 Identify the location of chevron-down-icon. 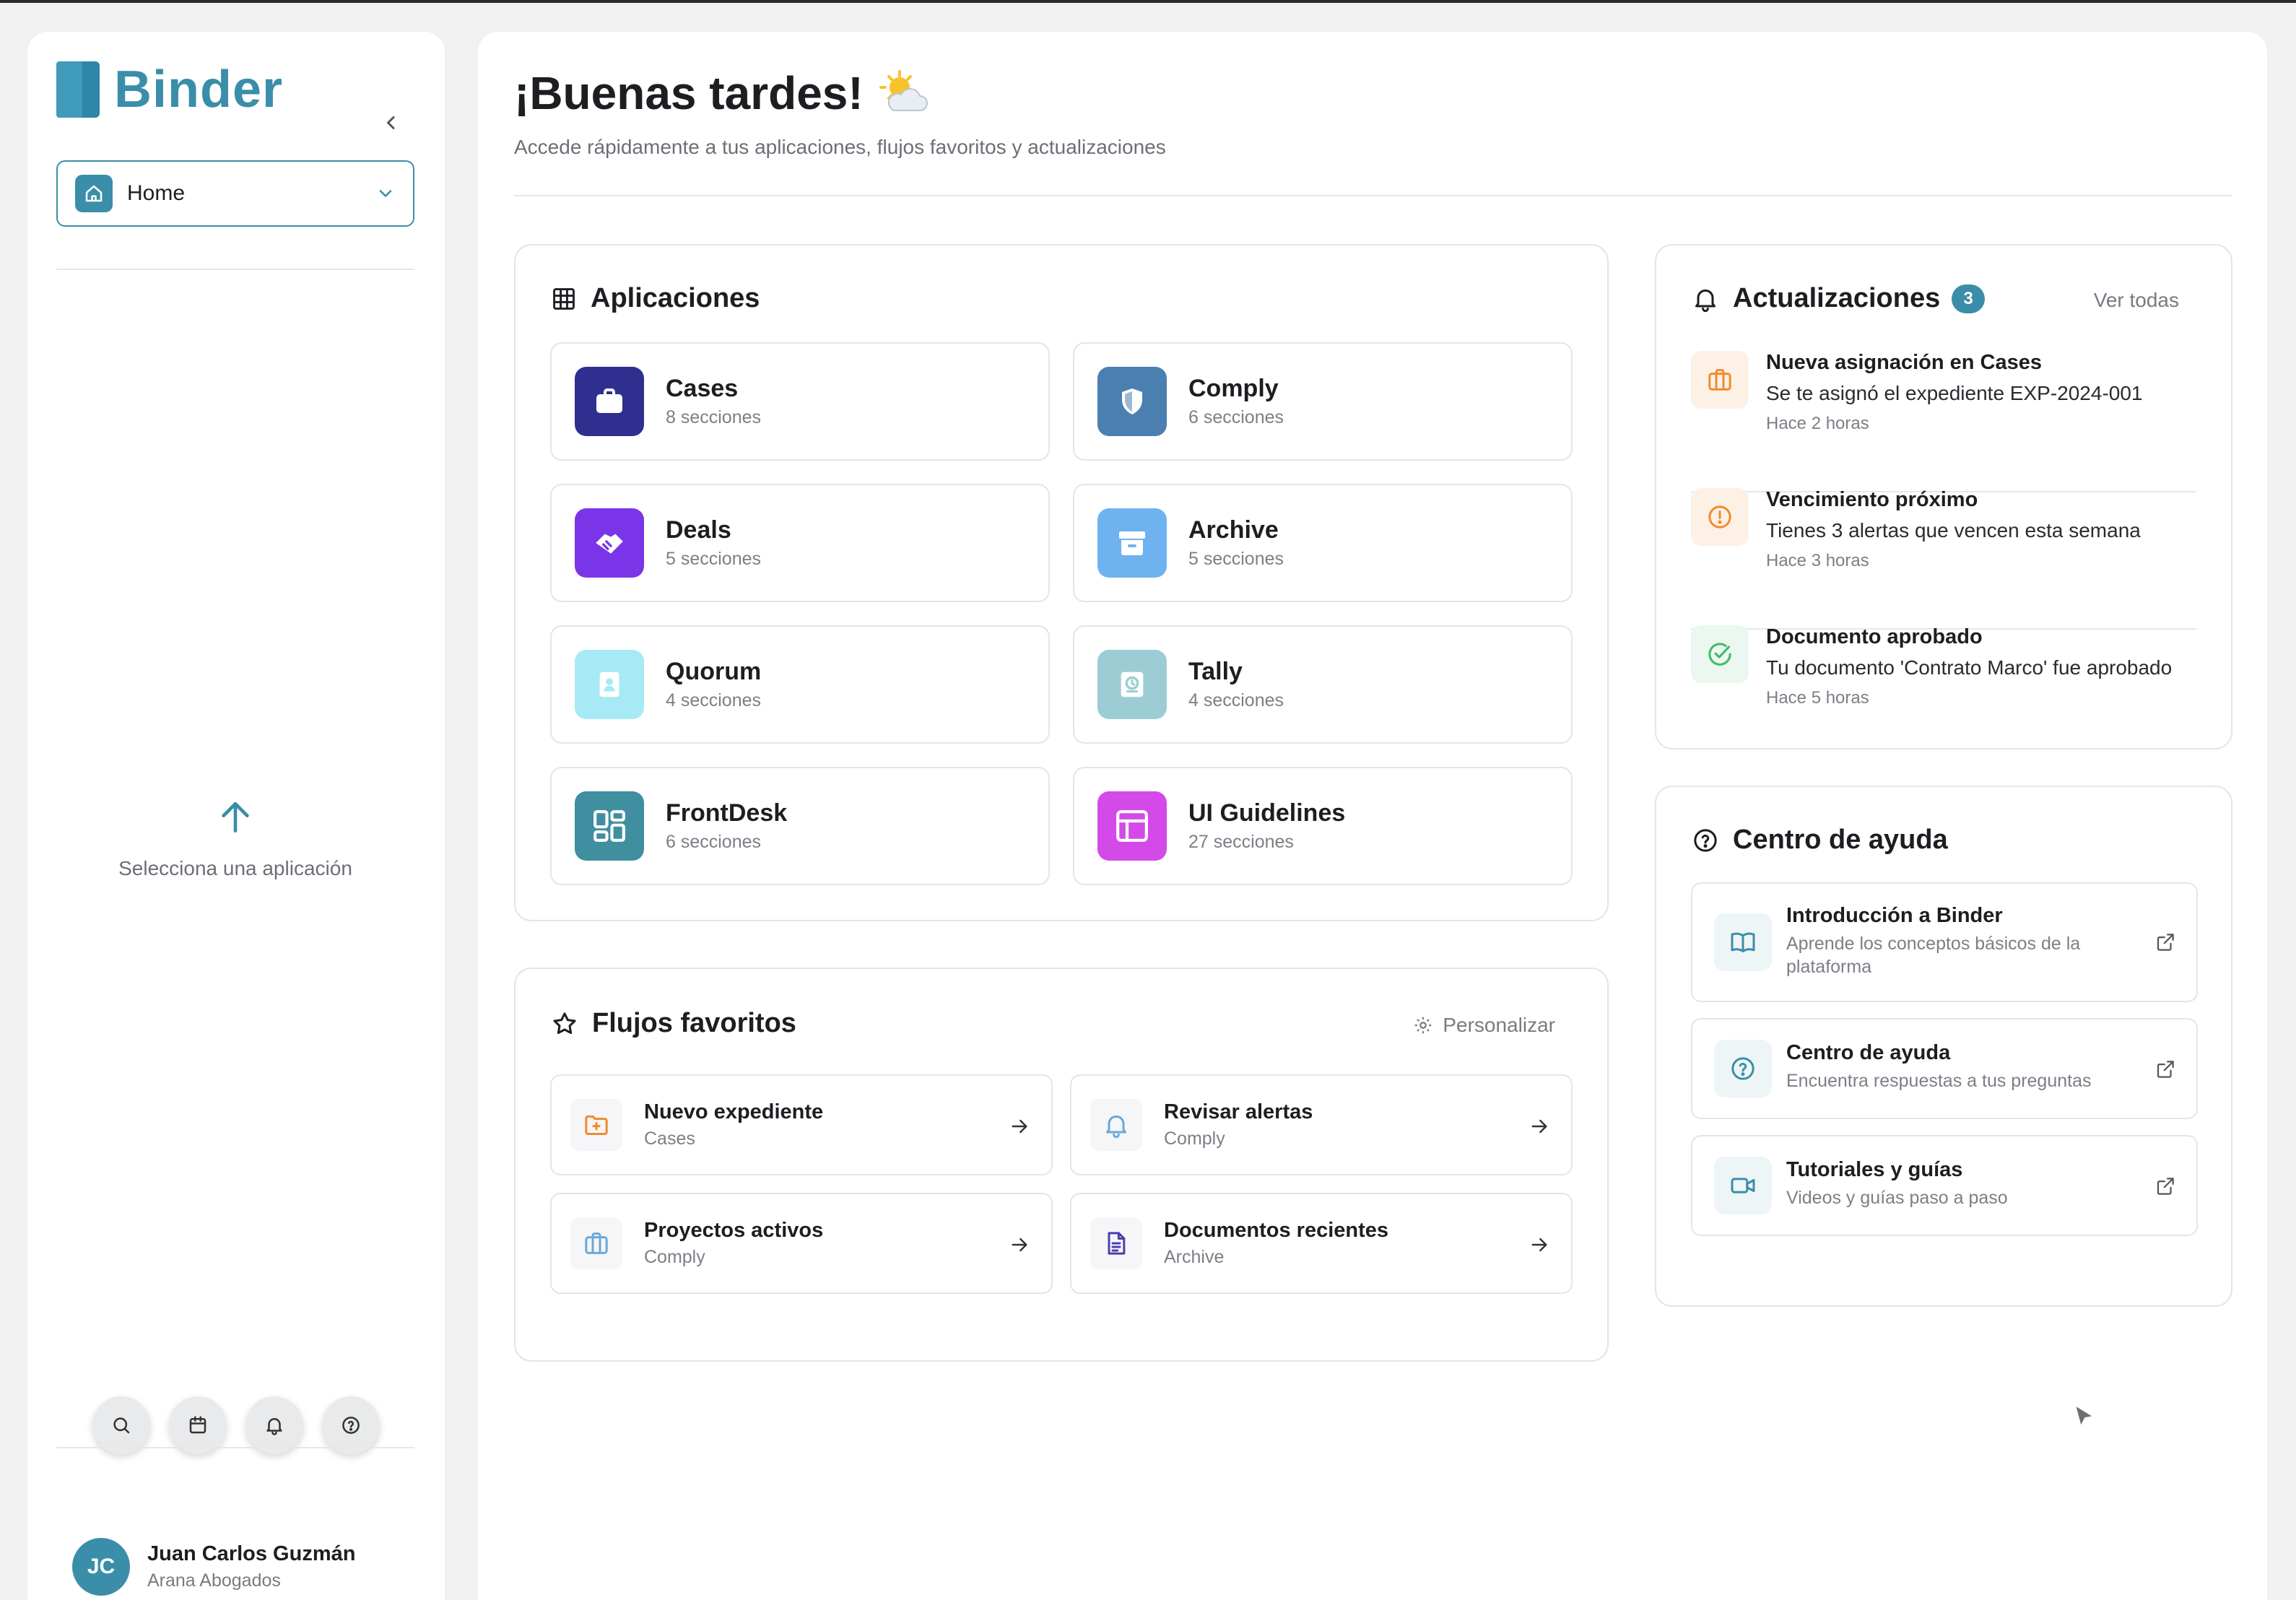
(385, 193).